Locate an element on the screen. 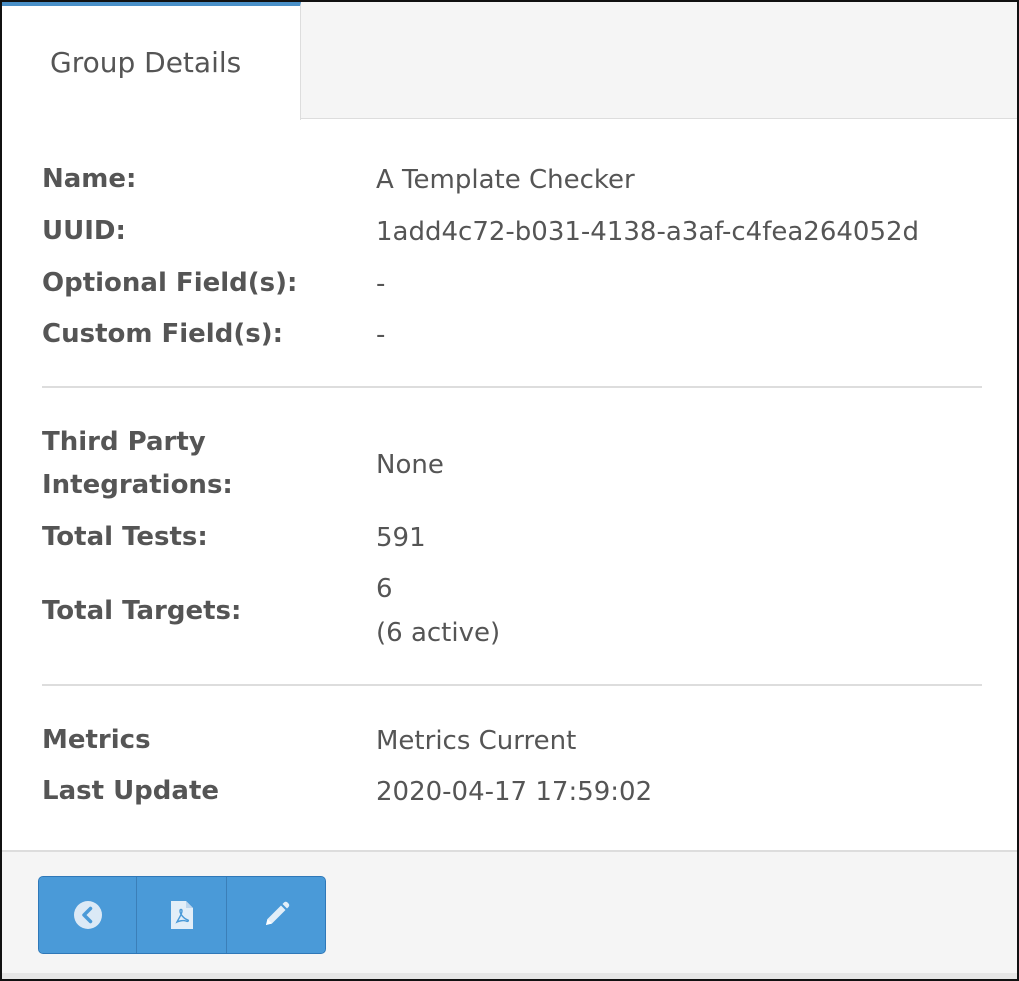 This screenshot has height=981, width=1019. last-update-label: Last Update is located at coordinates (131, 791).